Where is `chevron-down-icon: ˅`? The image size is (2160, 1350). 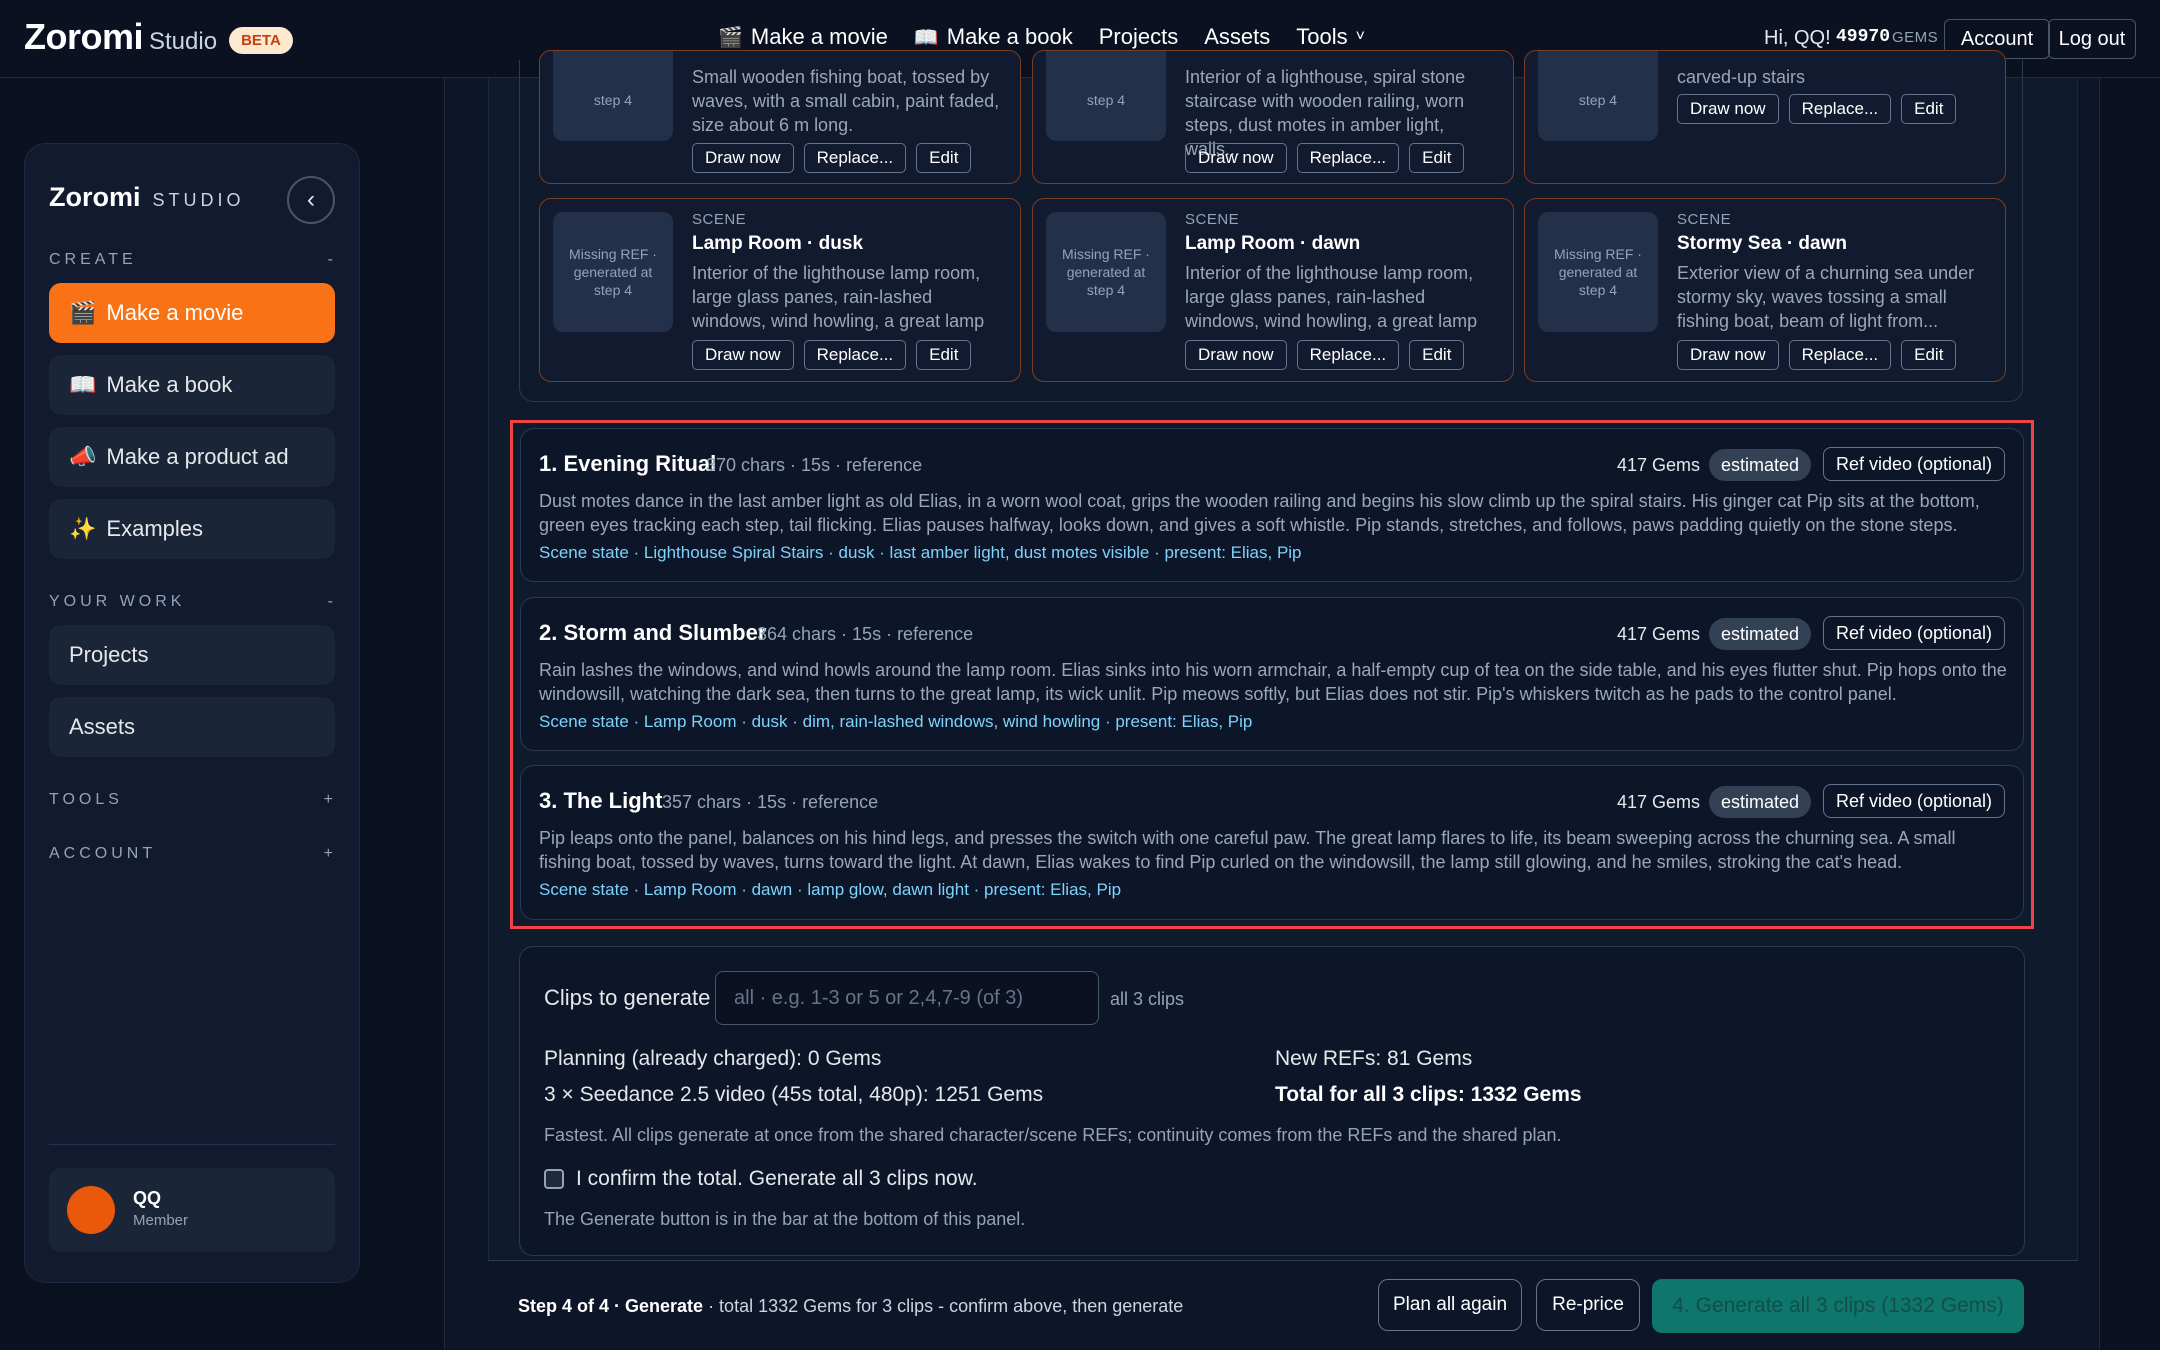
chevron-down-icon: ˅ is located at coordinates (1360, 36).